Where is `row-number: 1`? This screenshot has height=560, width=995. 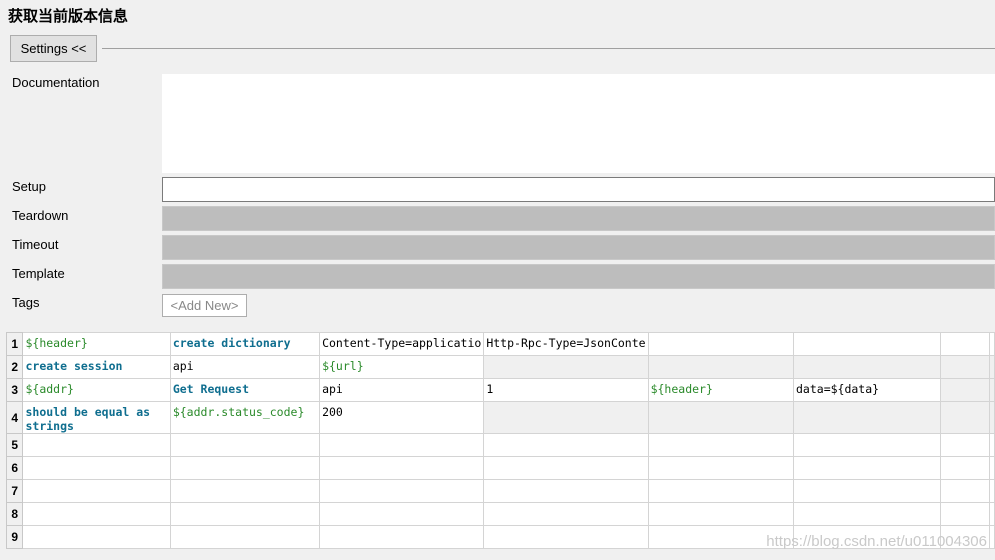 row-number: 1 is located at coordinates (14, 344).